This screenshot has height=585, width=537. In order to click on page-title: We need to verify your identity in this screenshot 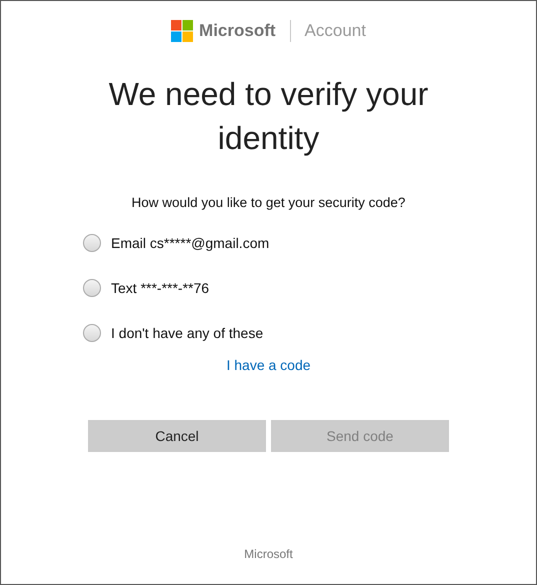, I will do `click(269, 116)`.